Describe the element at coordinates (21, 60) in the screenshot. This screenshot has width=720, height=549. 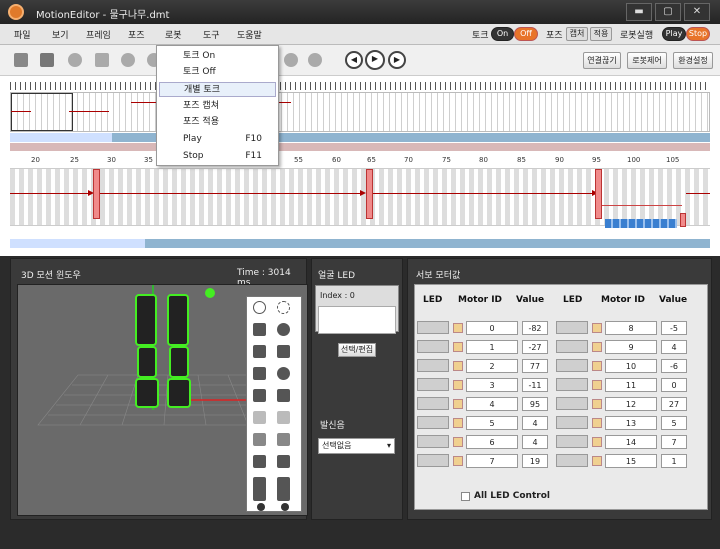
I see `open-folder-icon` at that location.